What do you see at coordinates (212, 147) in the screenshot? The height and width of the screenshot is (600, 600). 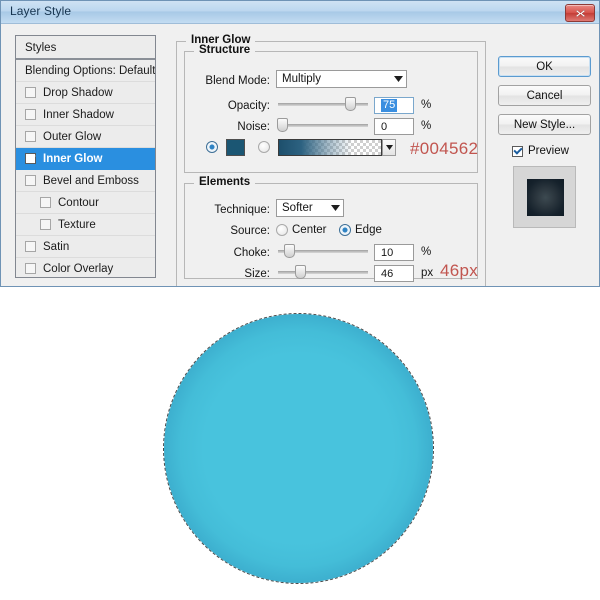 I see `glow-color-radio` at bounding box center [212, 147].